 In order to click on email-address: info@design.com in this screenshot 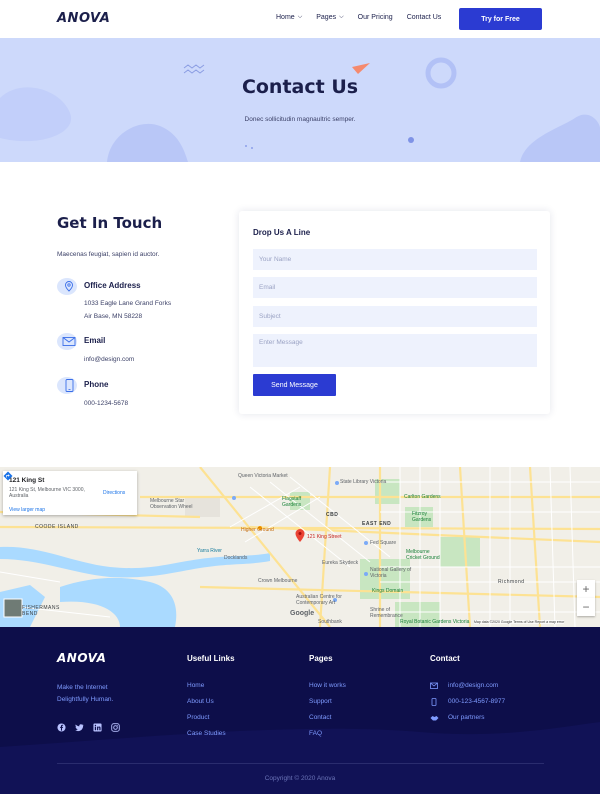, I will do `click(109, 359)`.